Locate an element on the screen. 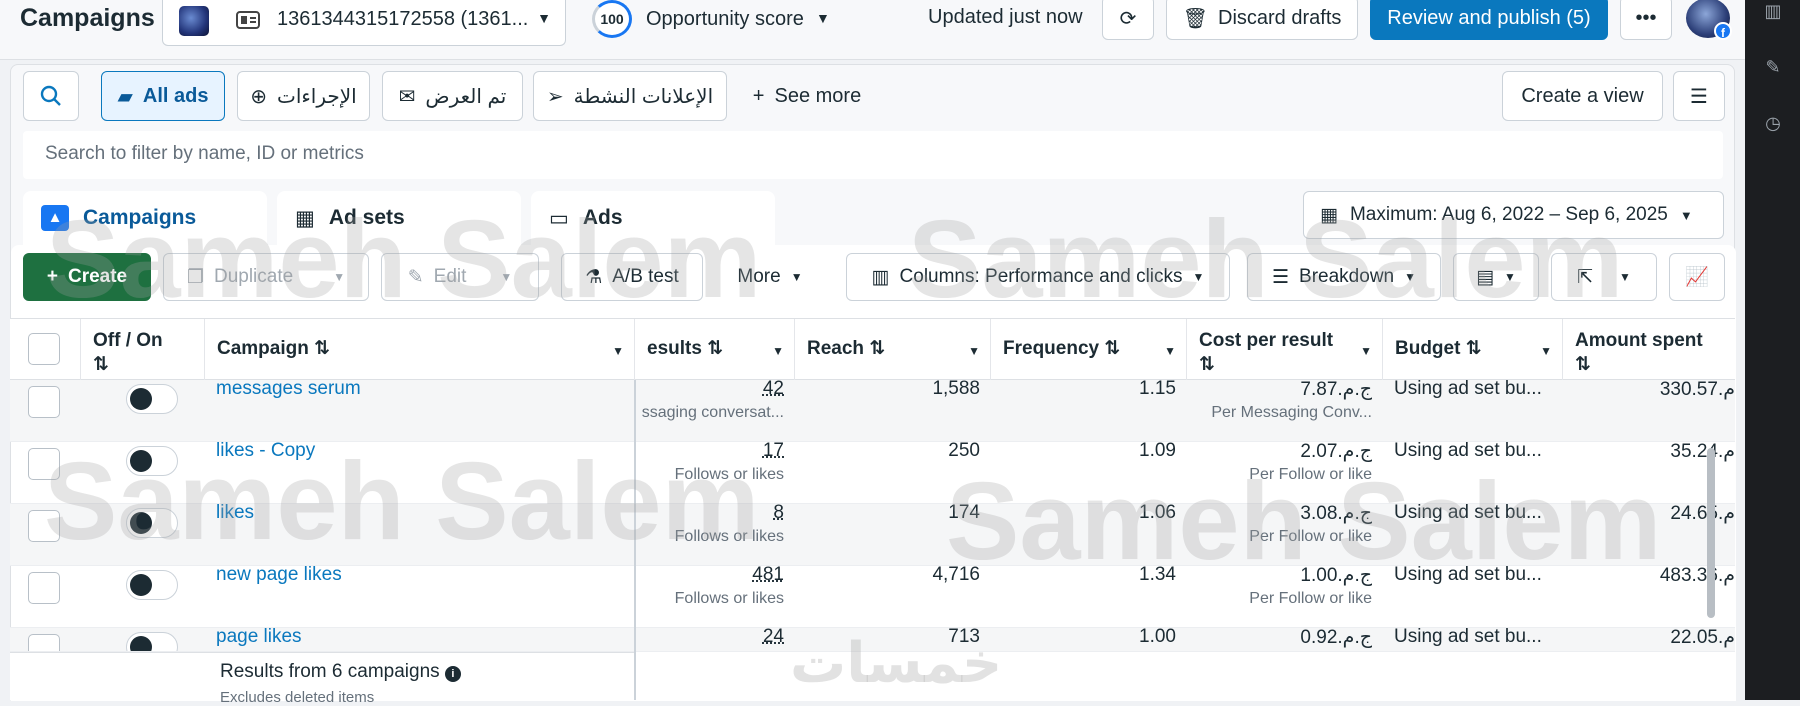 The height and width of the screenshot is (706, 1800). create-label: Create is located at coordinates (97, 276).